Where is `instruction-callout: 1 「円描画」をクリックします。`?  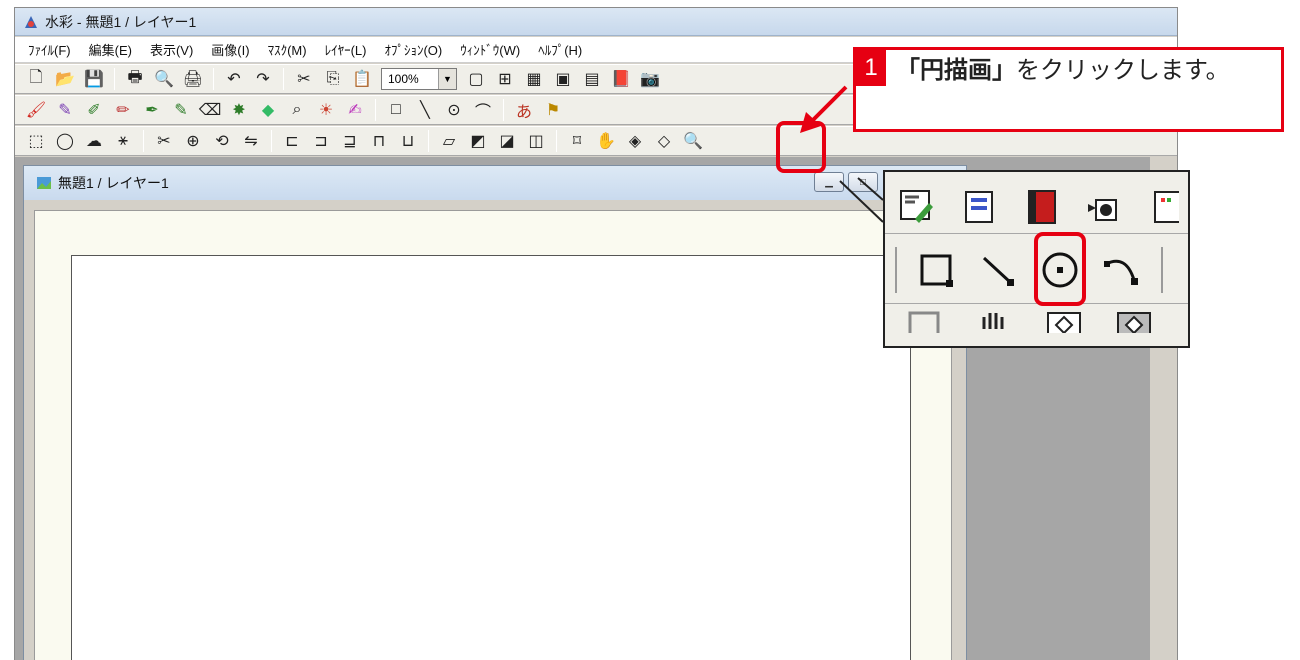
instruction-callout: 1 「円描画」をクリックします。 is located at coordinates (1068, 89).